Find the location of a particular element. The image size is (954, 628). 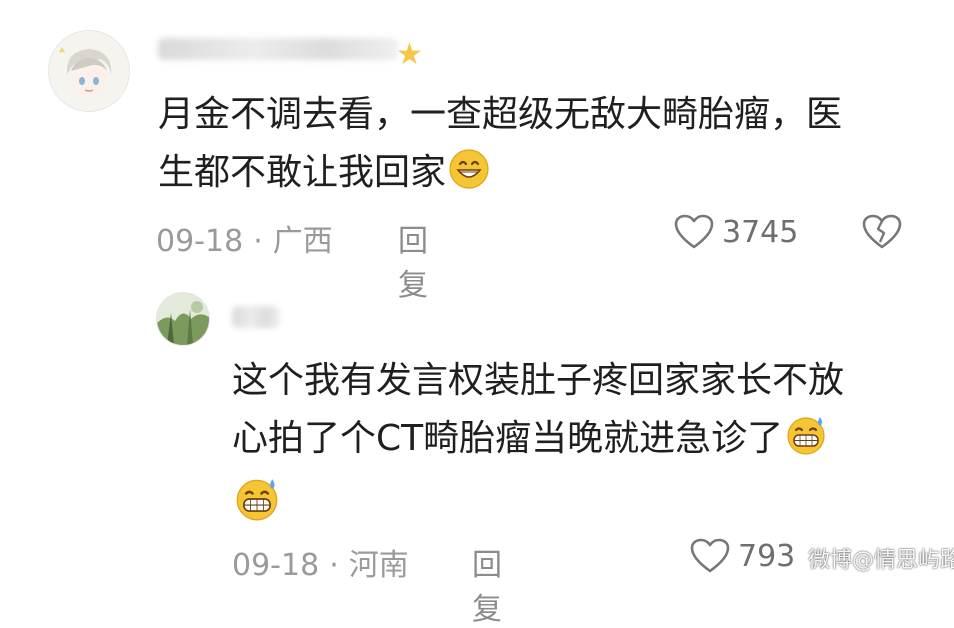

like-button: 3745 is located at coordinates (736, 232).